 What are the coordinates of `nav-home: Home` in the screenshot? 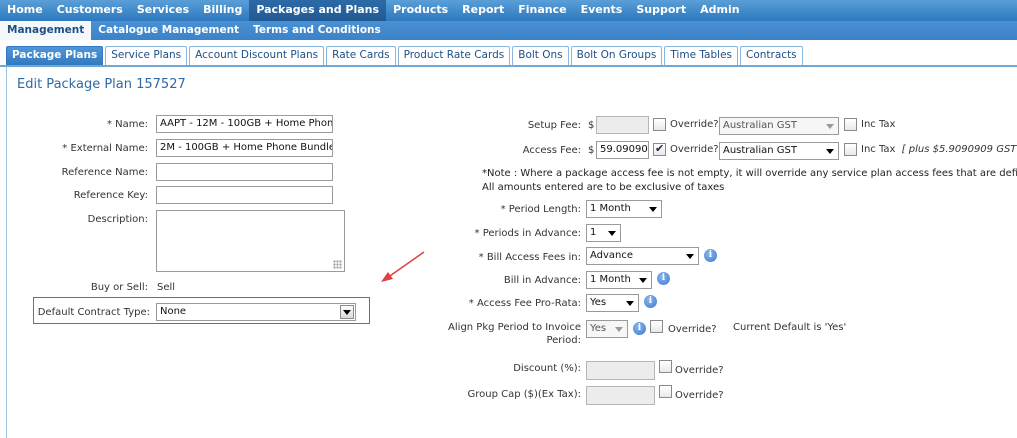 It's located at (25, 10).